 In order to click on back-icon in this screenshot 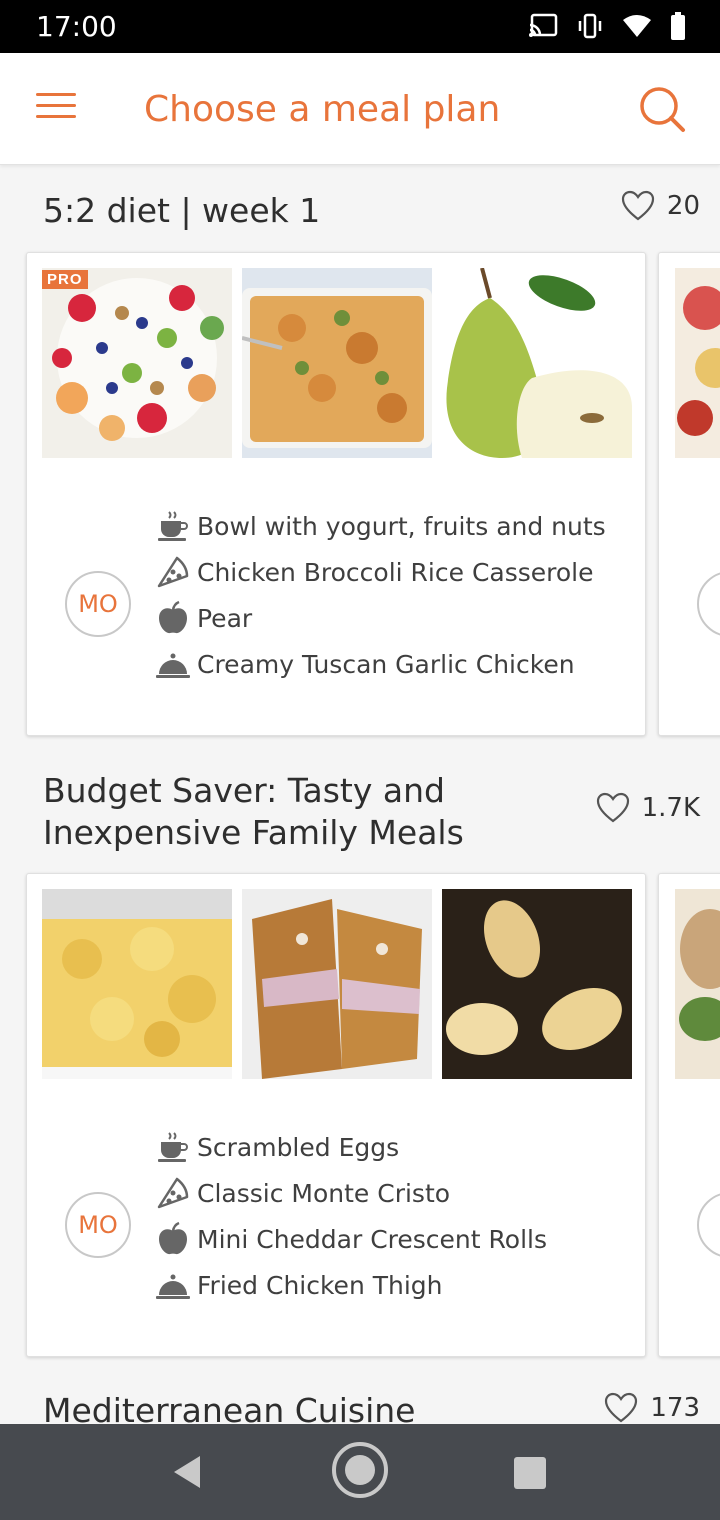, I will do `click(187, 1472)`.